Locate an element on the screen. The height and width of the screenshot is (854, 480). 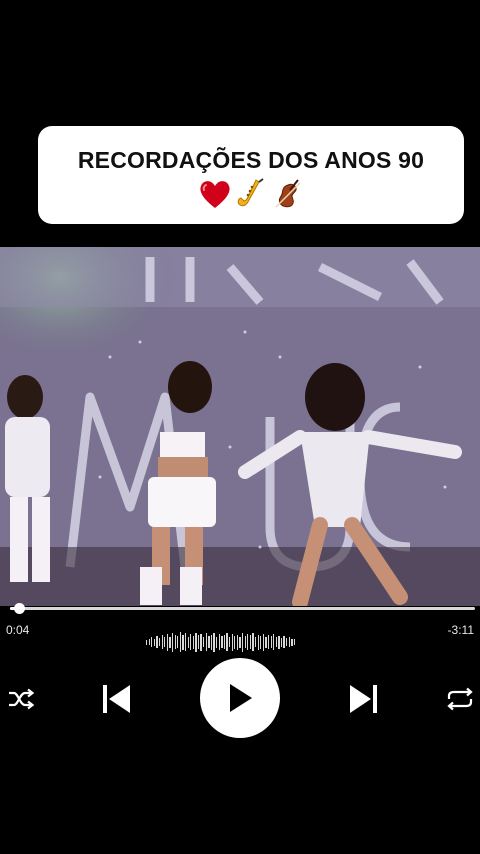
audio-waveform is located at coordinates (241, 642).